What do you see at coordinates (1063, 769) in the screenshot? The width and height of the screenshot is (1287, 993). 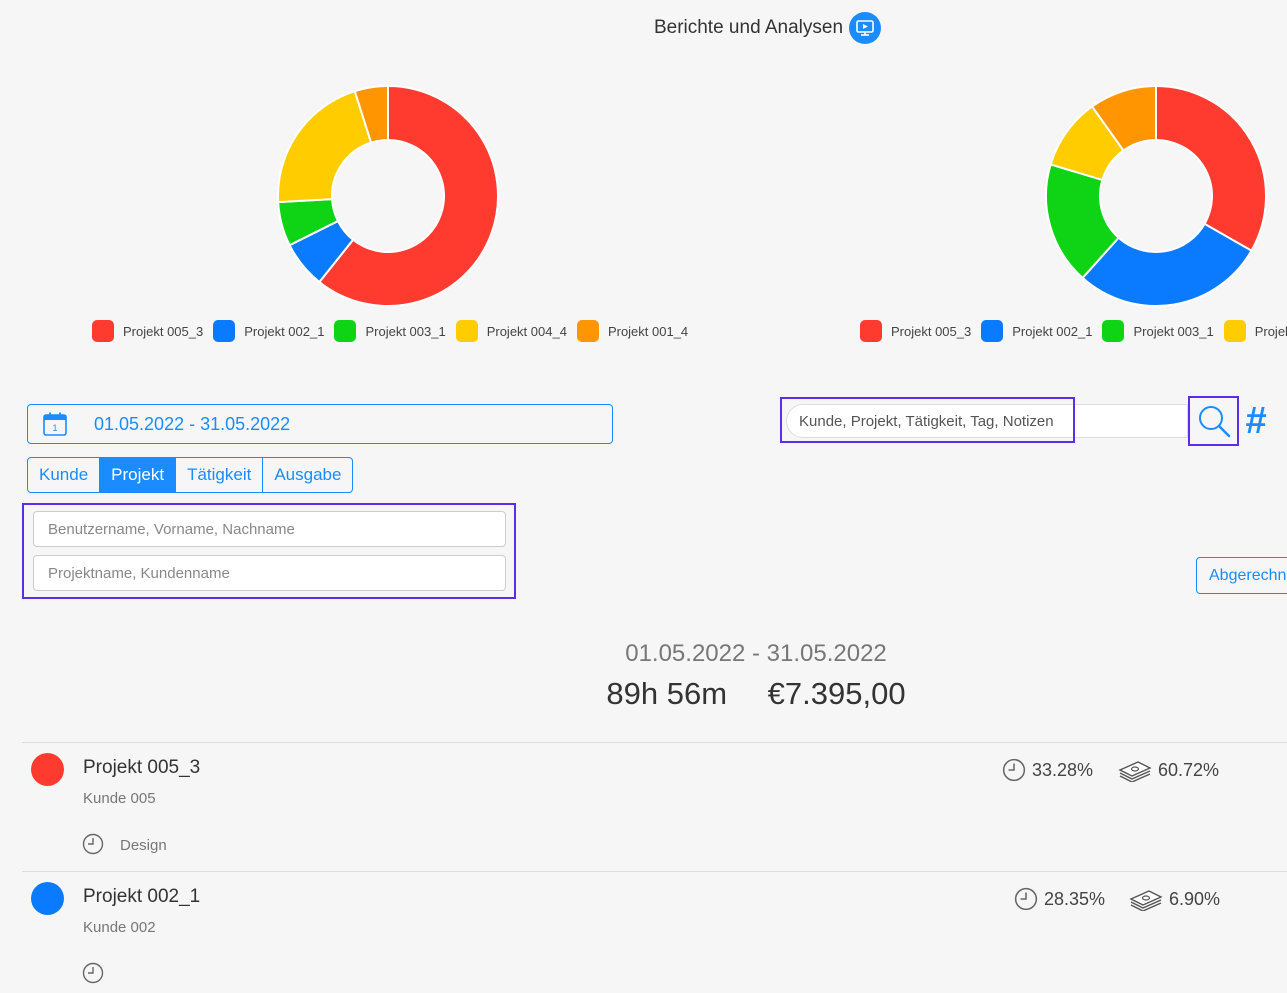 I see `time-share-value: 33.28%` at bounding box center [1063, 769].